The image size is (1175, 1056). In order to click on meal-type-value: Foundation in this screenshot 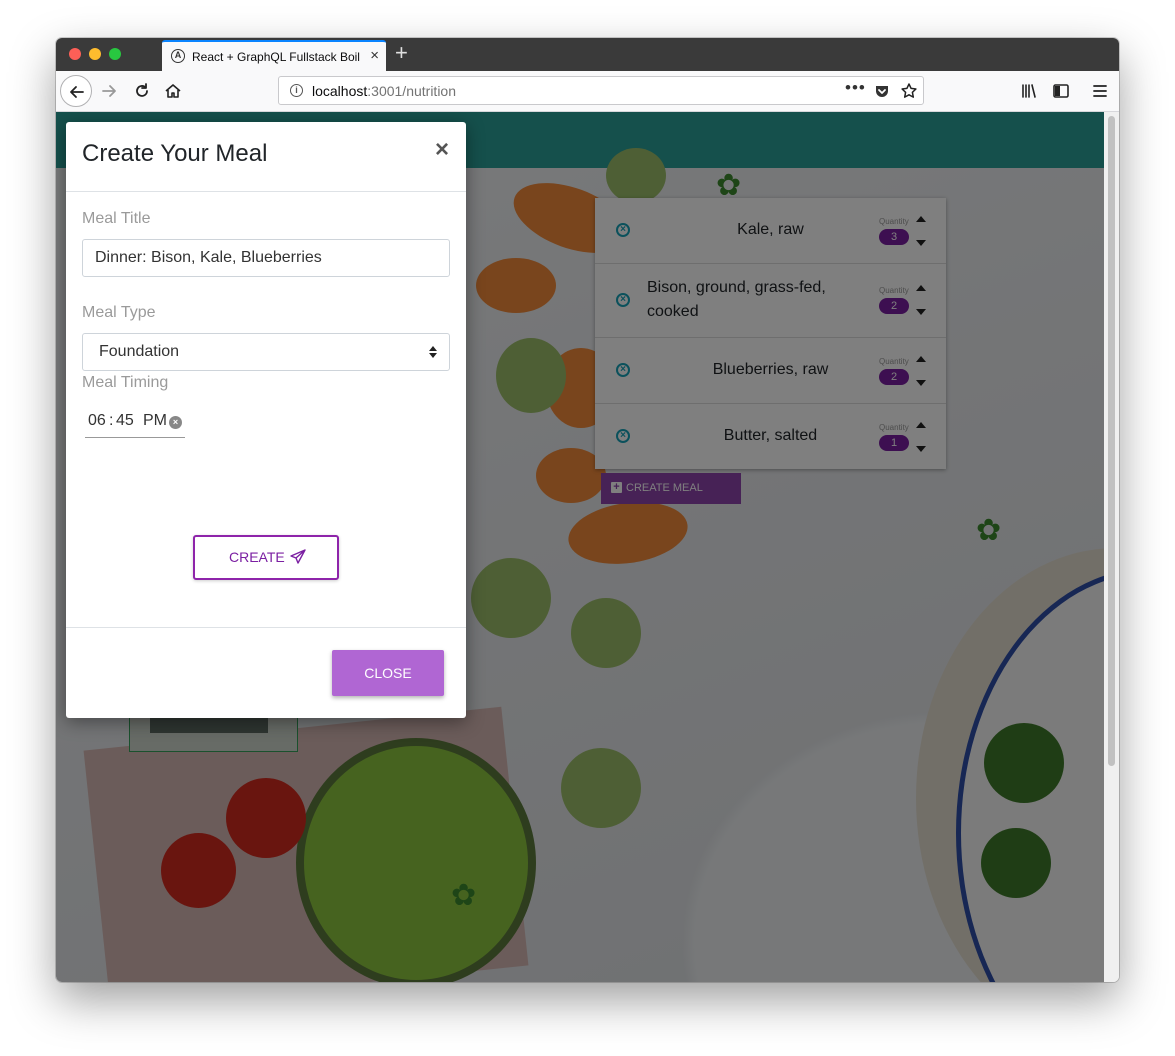, I will do `click(139, 351)`.